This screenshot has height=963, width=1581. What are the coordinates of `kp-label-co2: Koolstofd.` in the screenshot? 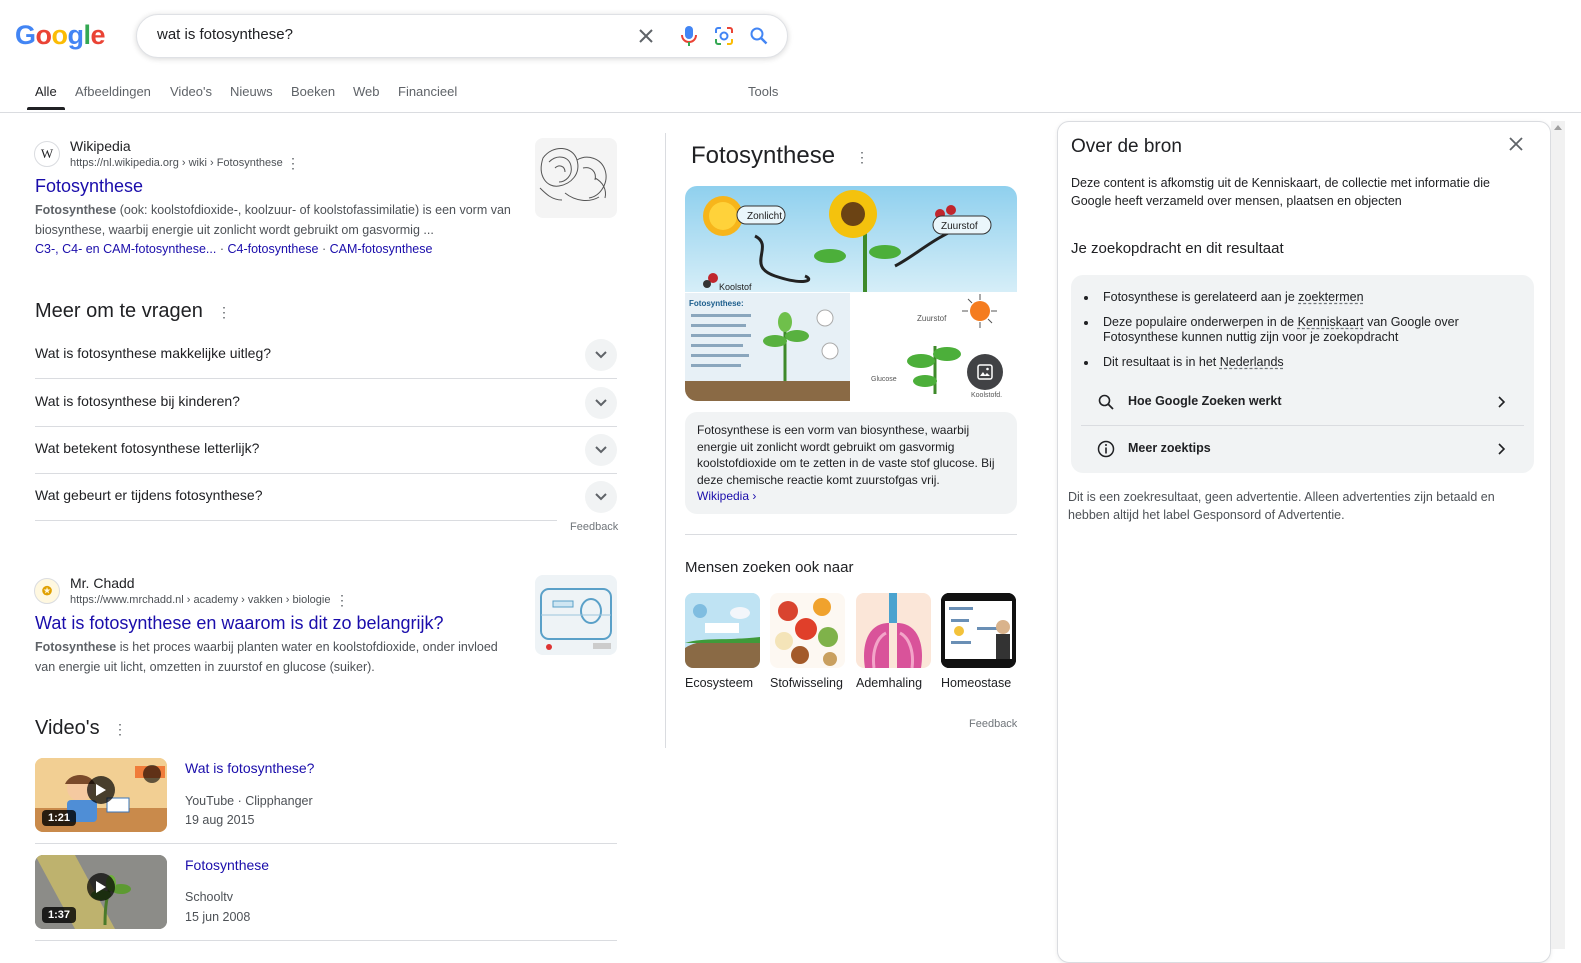 It's located at (986, 395).